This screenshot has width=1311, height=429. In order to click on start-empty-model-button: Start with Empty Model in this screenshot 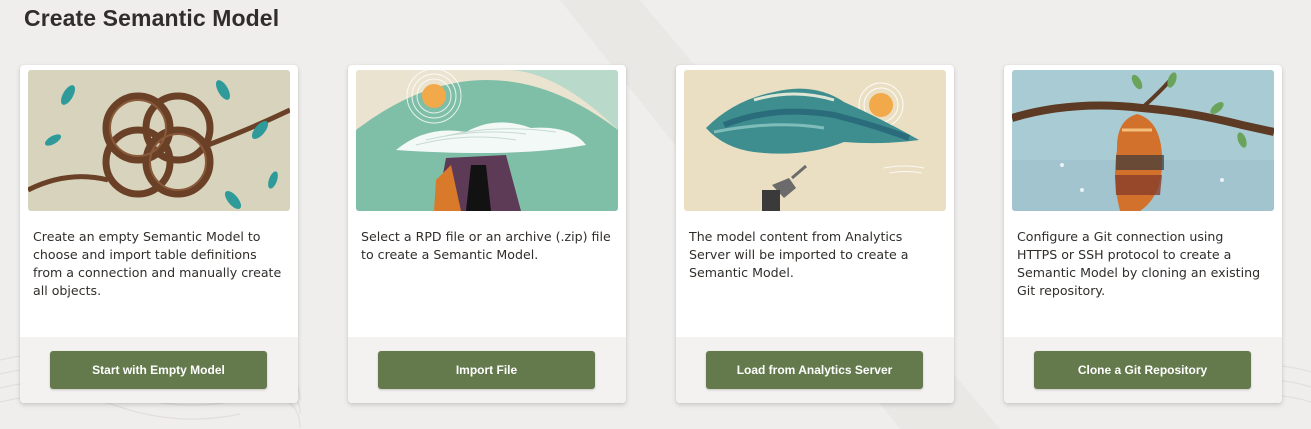, I will do `click(158, 370)`.